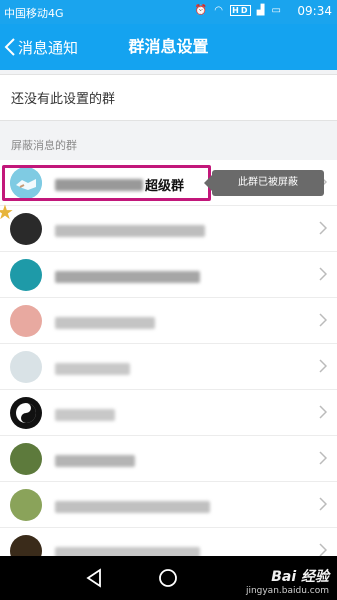 The image size is (337, 600). I want to click on title-bar: 消息通知 群消息设置, so click(168, 47).